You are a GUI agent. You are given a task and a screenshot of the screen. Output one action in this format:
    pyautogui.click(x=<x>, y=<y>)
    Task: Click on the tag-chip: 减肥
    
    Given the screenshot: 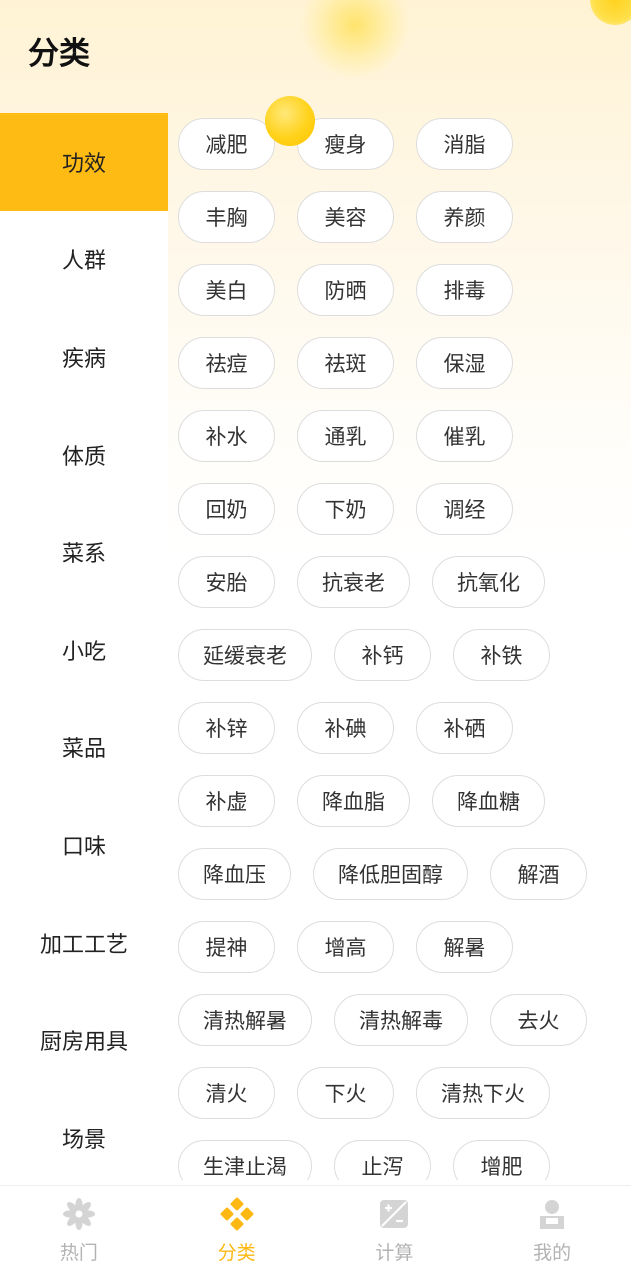 What is the action you would take?
    pyautogui.click(x=226, y=144)
    